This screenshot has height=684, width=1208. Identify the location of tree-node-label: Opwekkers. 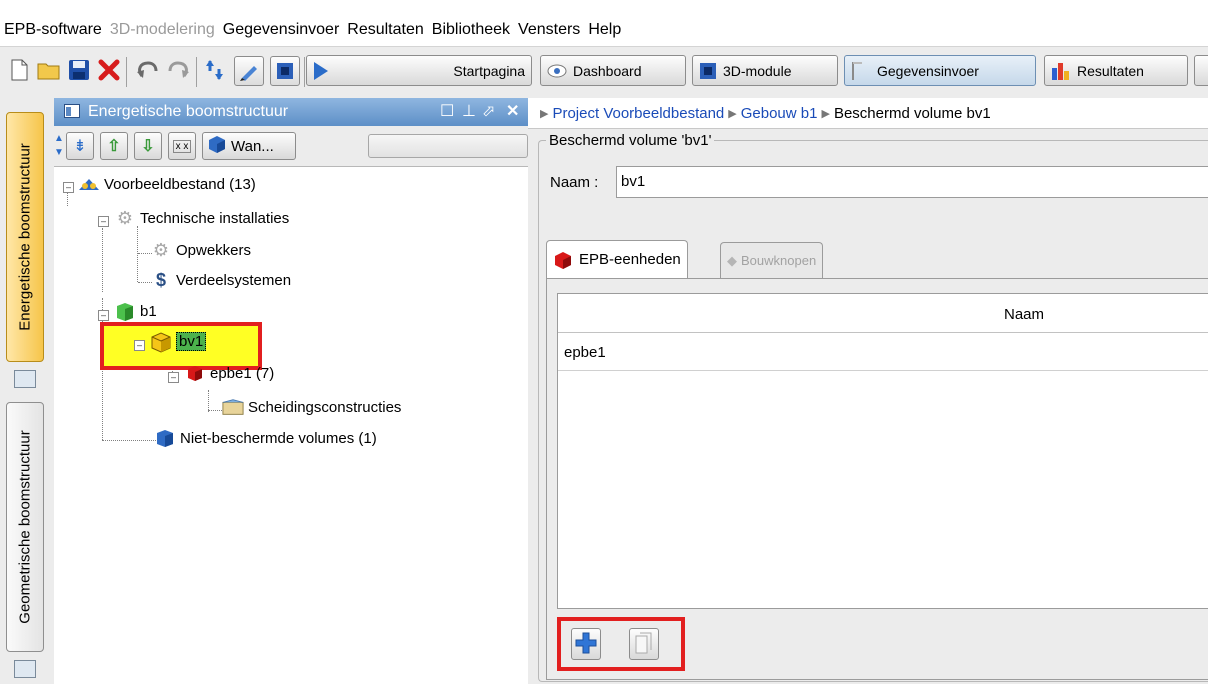
(214, 250).